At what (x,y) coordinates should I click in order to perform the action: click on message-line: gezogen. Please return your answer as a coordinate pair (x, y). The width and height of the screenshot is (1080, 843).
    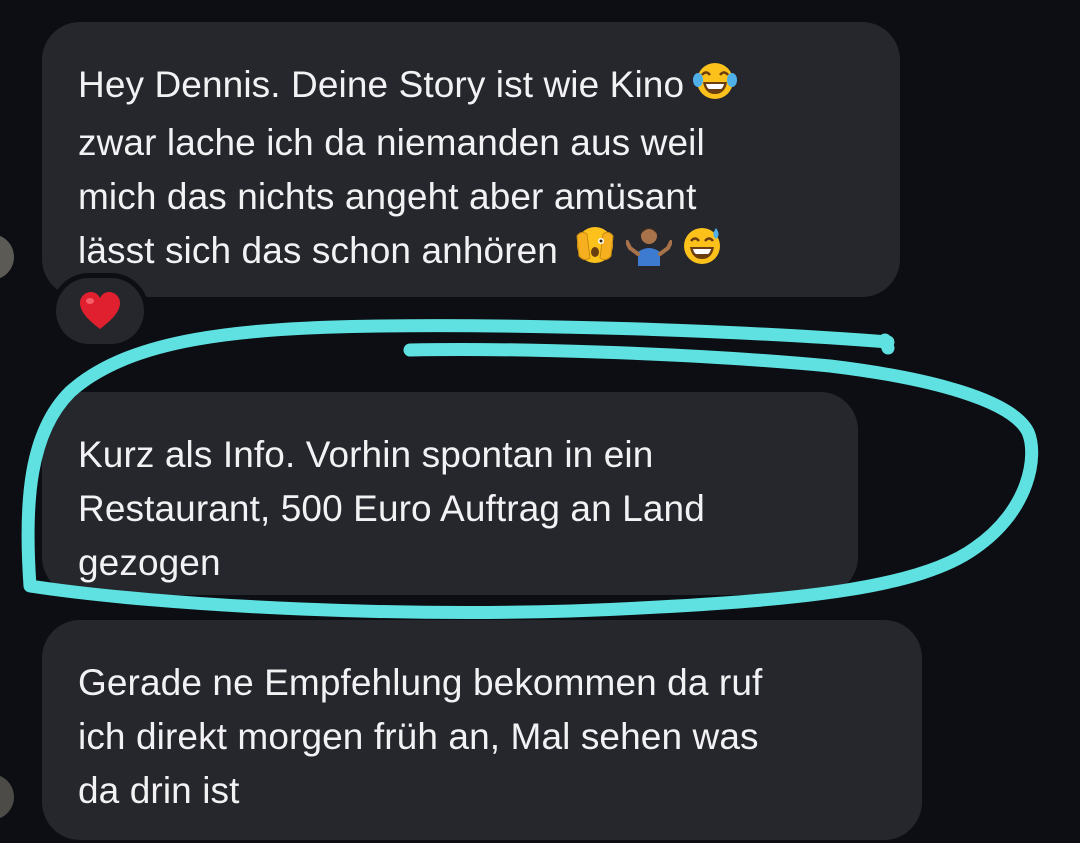
    Looking at the image, I should click on (149, 562).